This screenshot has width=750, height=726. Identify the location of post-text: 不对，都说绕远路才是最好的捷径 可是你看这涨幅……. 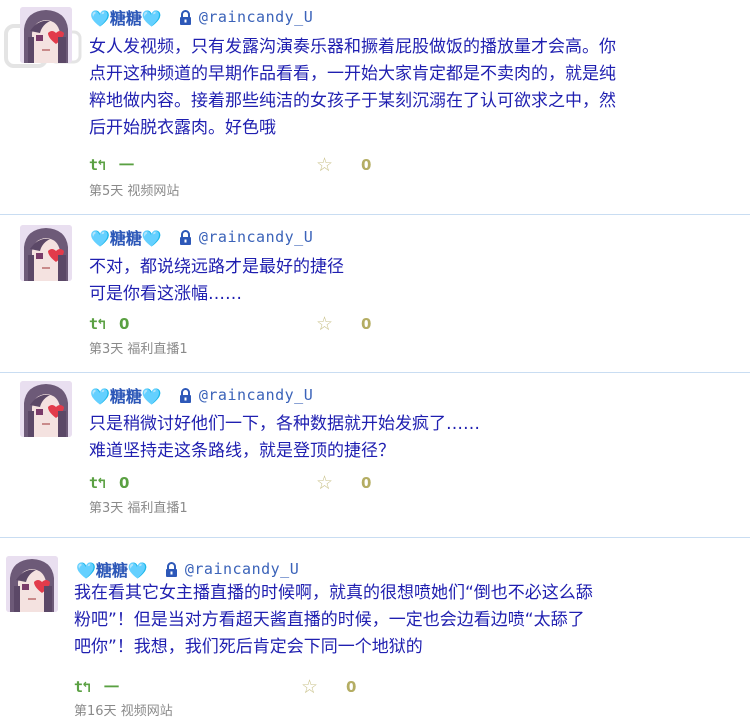
(216, 280).